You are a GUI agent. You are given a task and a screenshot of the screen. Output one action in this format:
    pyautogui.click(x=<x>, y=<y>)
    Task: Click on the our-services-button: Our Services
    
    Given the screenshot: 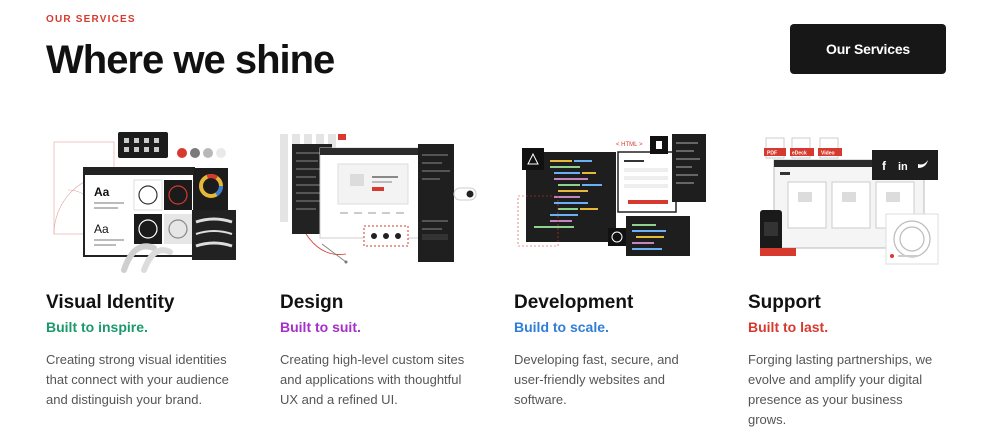 What is the action you would take?
    pyautogui.click(x=868, y=49)
    